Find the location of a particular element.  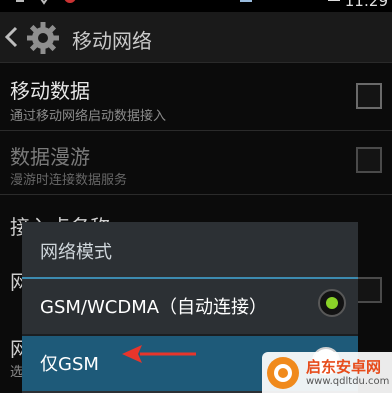

option-label: 仅GSM is located at coordinates (69, 364).